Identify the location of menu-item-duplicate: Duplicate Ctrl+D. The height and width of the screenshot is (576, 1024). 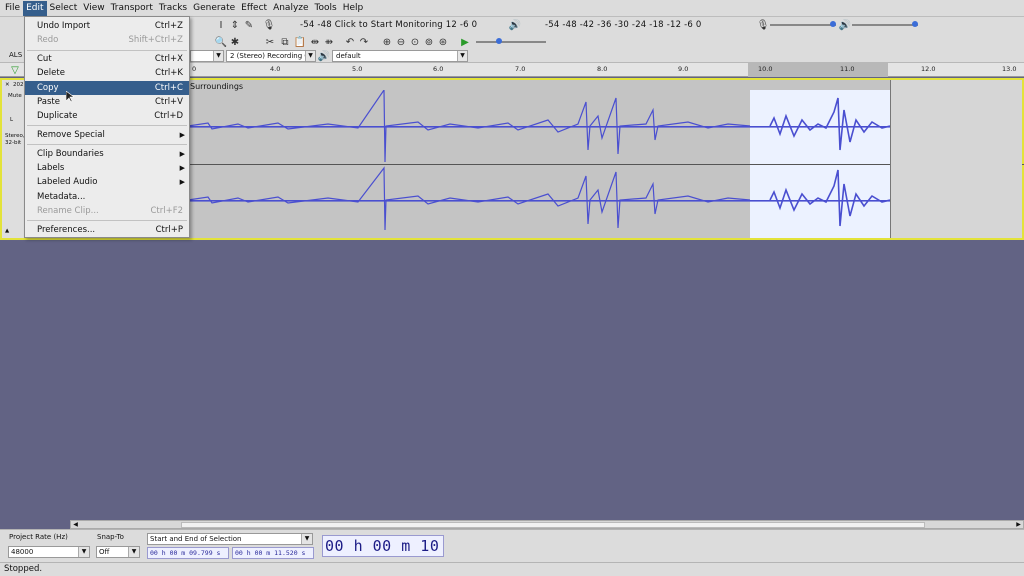
(107, 116).